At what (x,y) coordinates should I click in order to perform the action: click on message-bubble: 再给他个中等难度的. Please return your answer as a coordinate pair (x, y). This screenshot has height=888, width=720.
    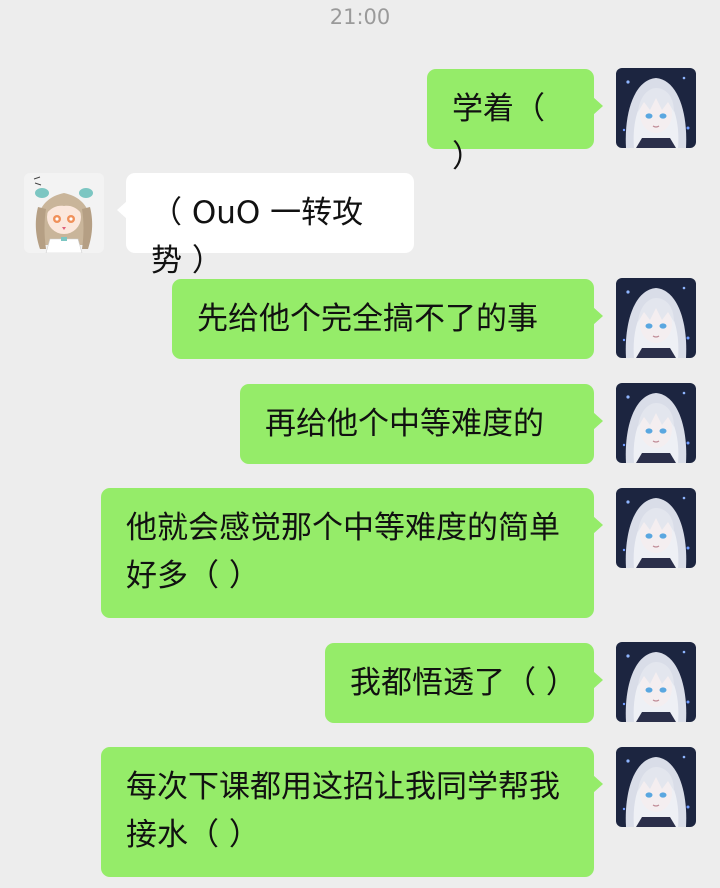
    Looking at the image, I should click on (421, 424).